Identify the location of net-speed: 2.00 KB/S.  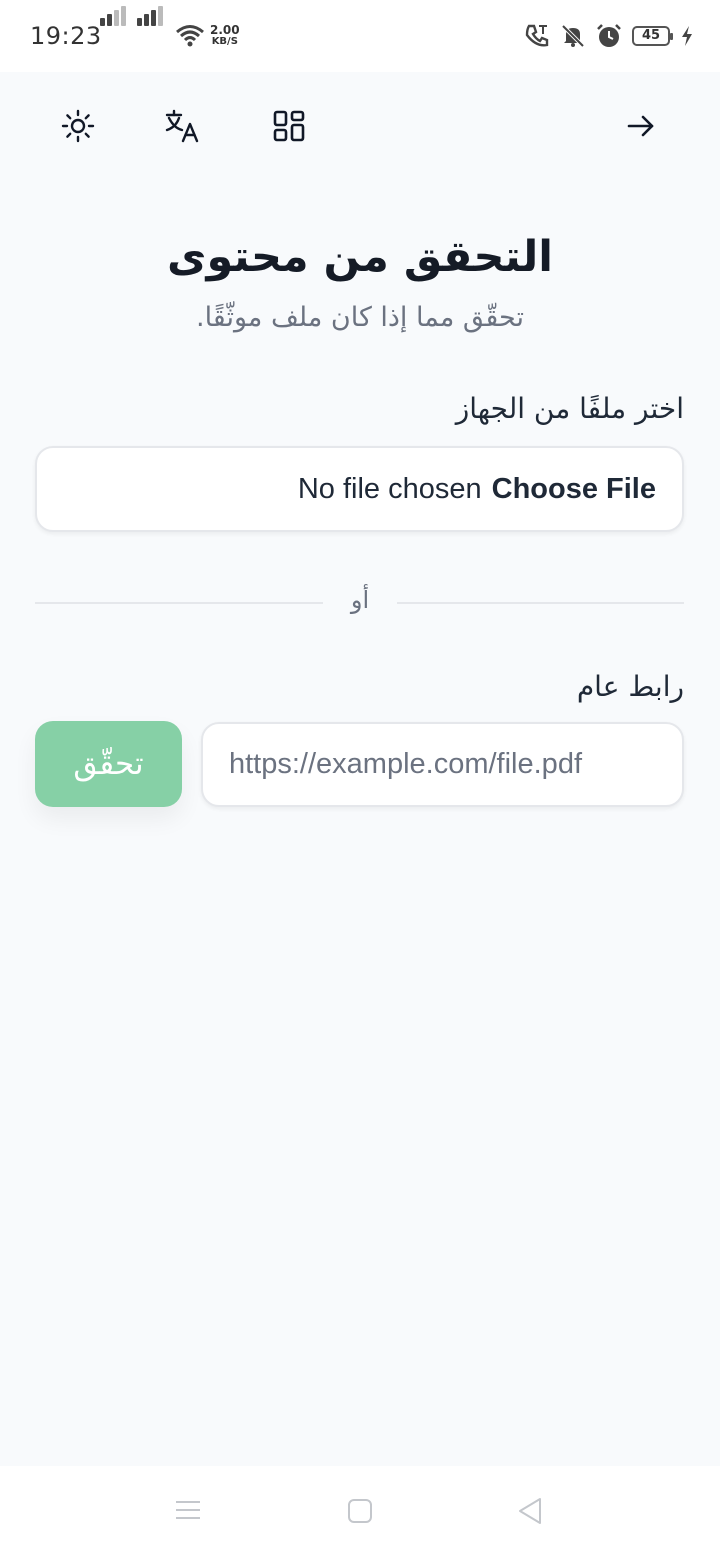
(225, 36).